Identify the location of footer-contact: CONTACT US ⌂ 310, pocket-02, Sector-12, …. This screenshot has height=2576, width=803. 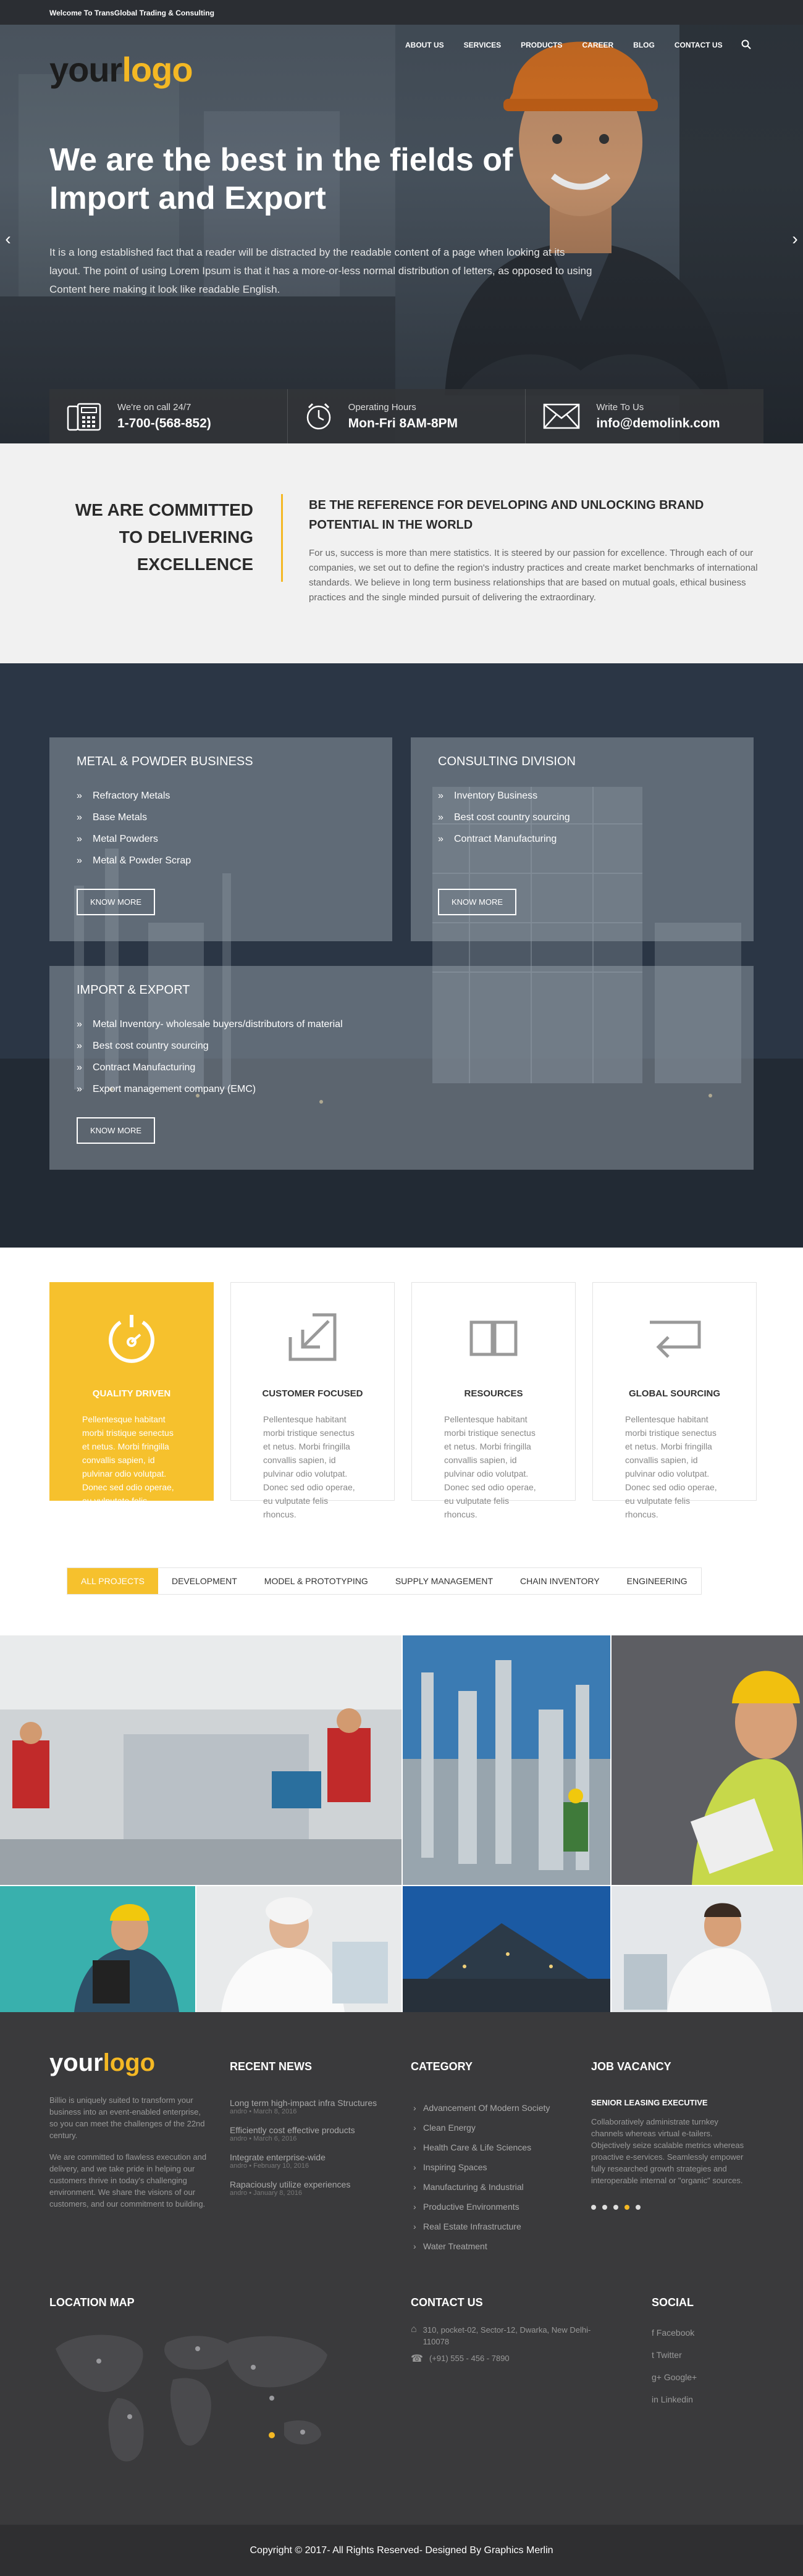
(501, 2330).